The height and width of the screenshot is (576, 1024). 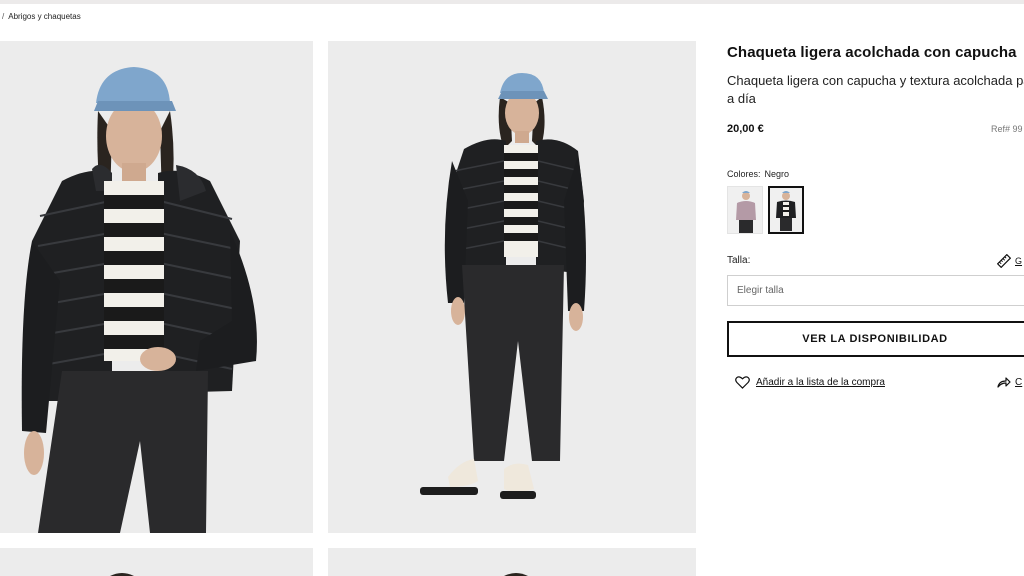 I want to click on check-availability-label: VER LA DISPONIBILIDAD, so click(x=875, y=339).